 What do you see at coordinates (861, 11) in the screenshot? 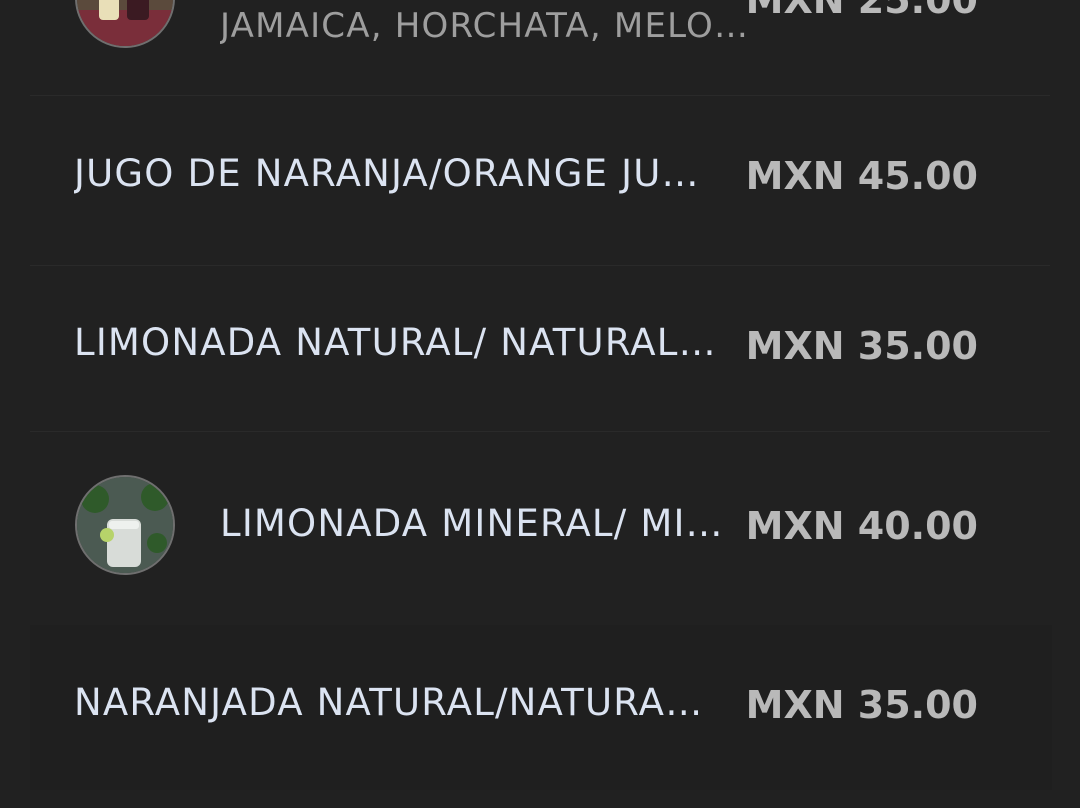
I see `item-price: MXN 25.00` at bounding box center [861, 11].